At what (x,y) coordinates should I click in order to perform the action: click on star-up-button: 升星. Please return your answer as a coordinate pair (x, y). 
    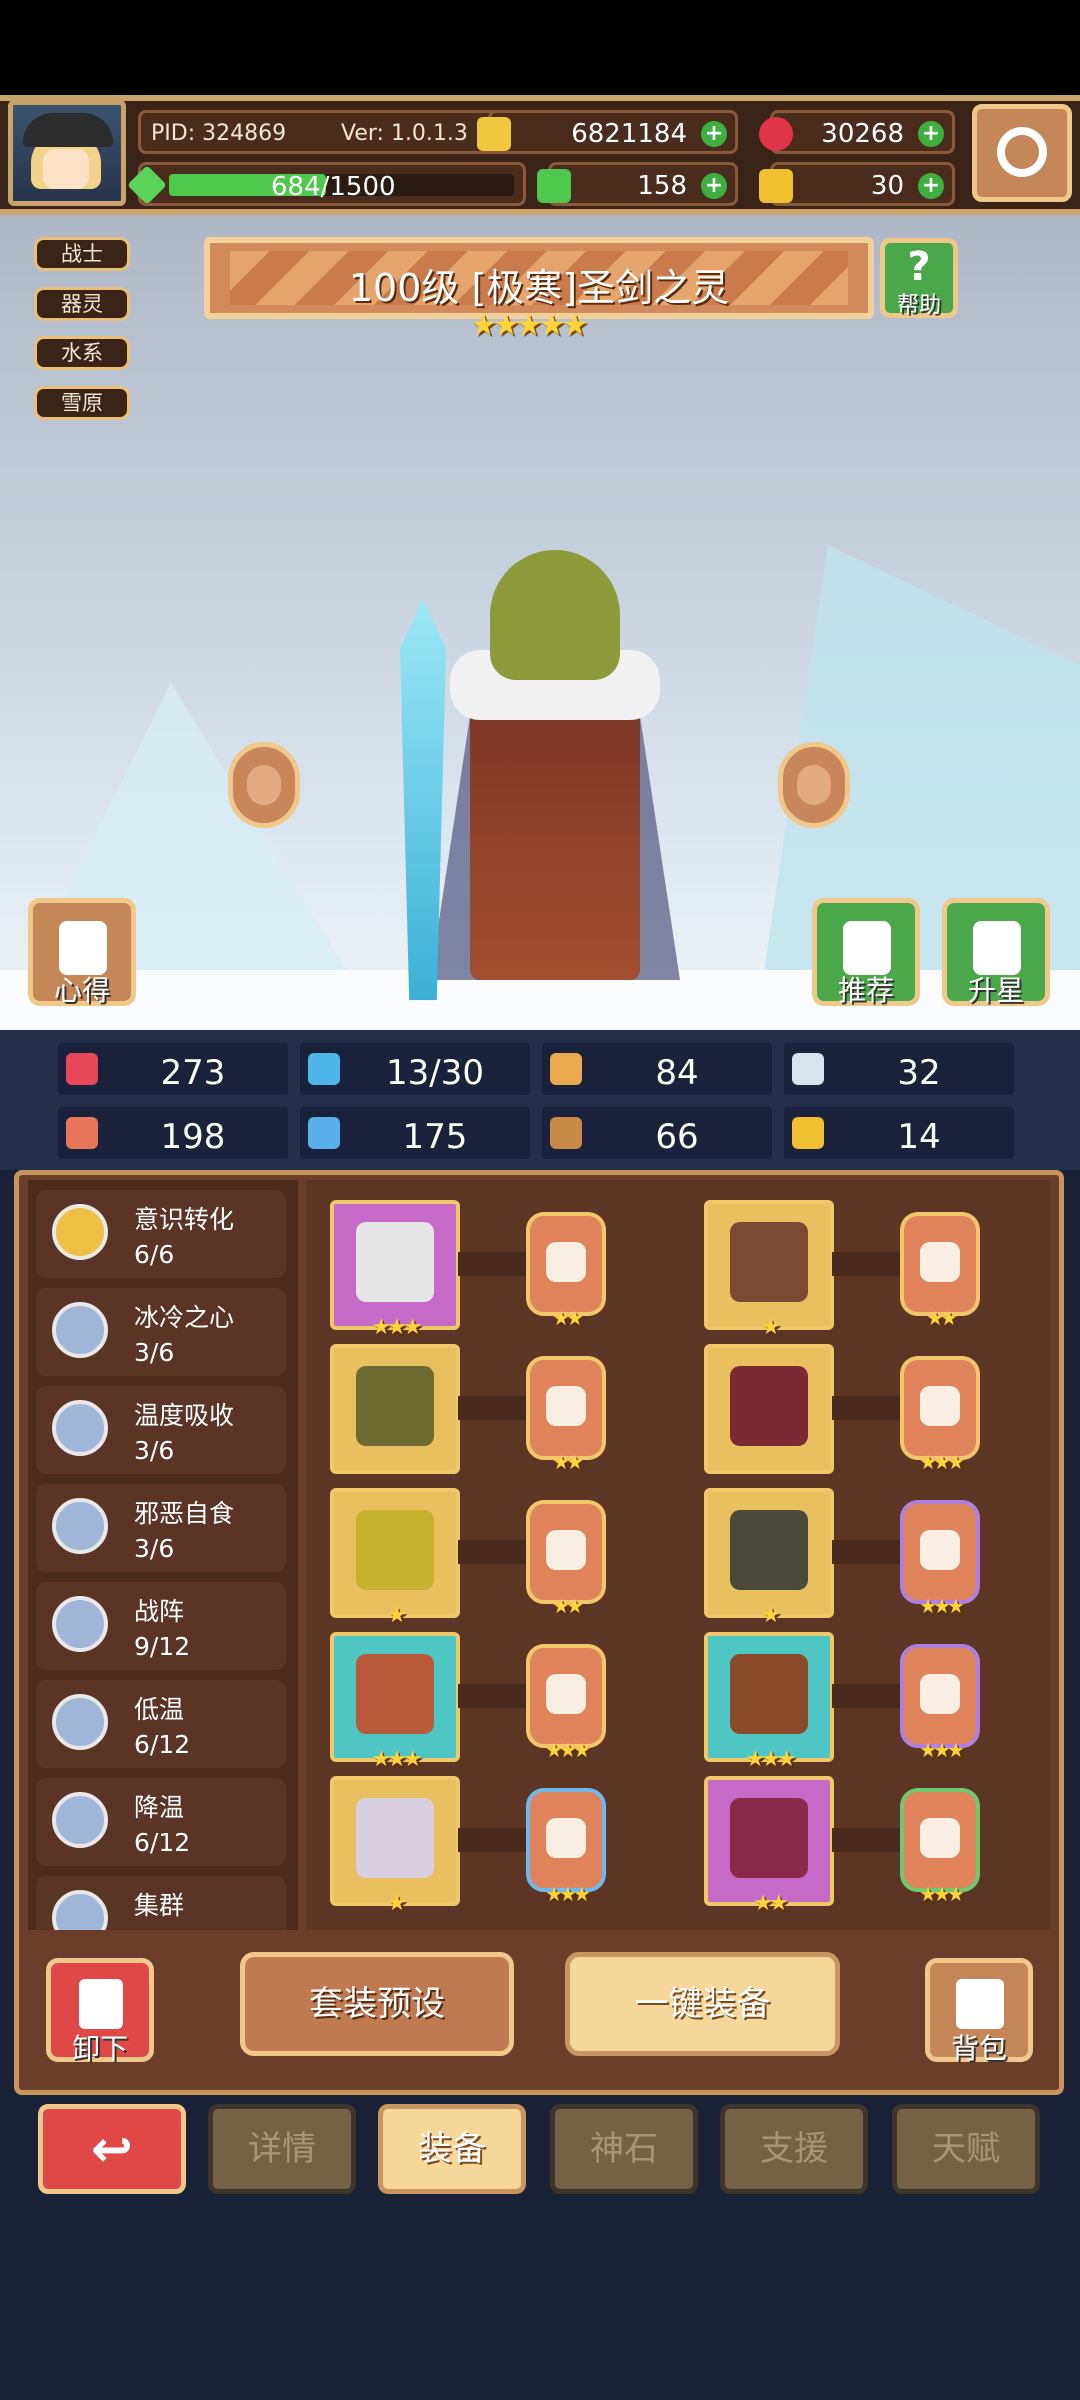
    Looking at the image, I should click on (996, 952).